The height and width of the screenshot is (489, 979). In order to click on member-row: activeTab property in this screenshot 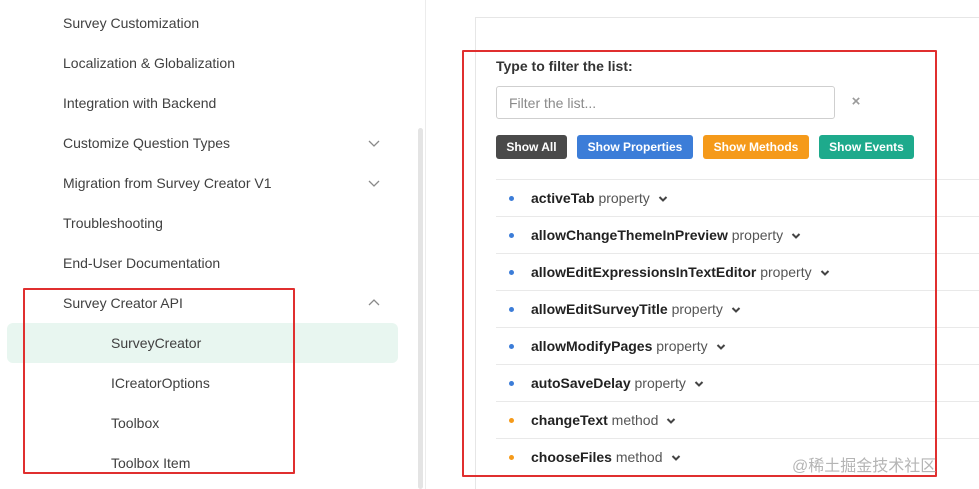, I will do `click(737, 197)`.